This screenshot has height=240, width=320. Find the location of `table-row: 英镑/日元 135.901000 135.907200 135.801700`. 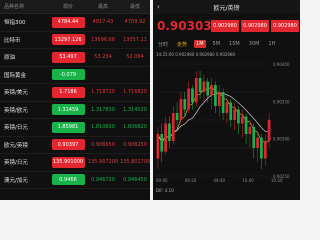

table-row: 英镑/日元 135.901000 135.907200 135.801700 is located at coordinates (75, 163).